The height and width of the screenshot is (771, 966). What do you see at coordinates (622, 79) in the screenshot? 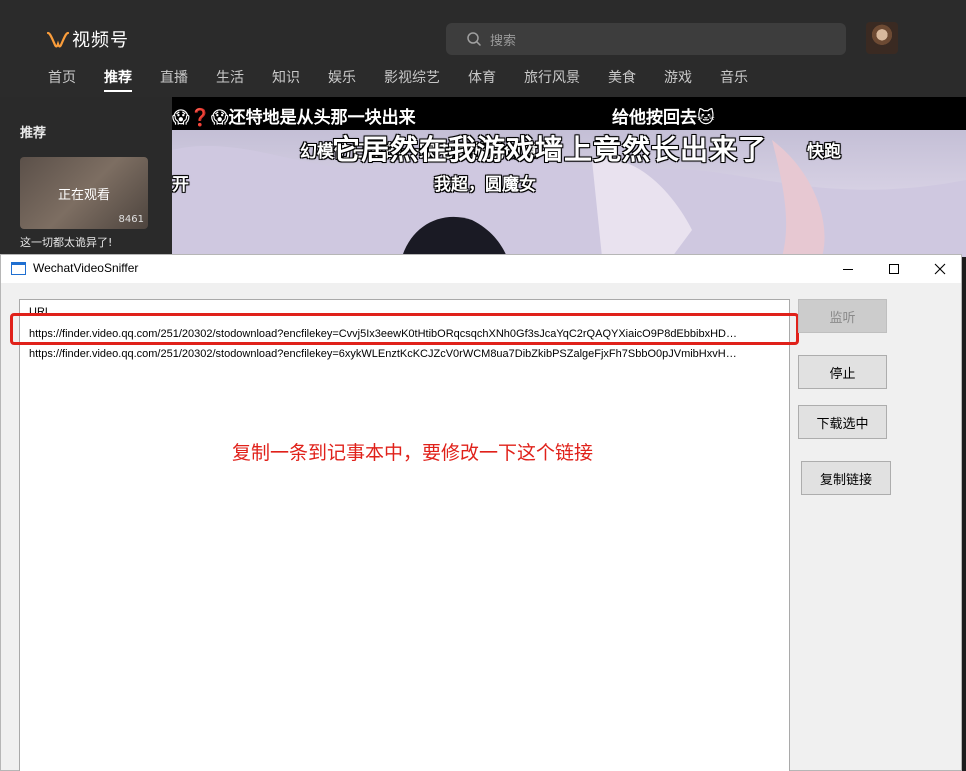
I see `nav-item-food: 美食` at bounding box center [622, 79].